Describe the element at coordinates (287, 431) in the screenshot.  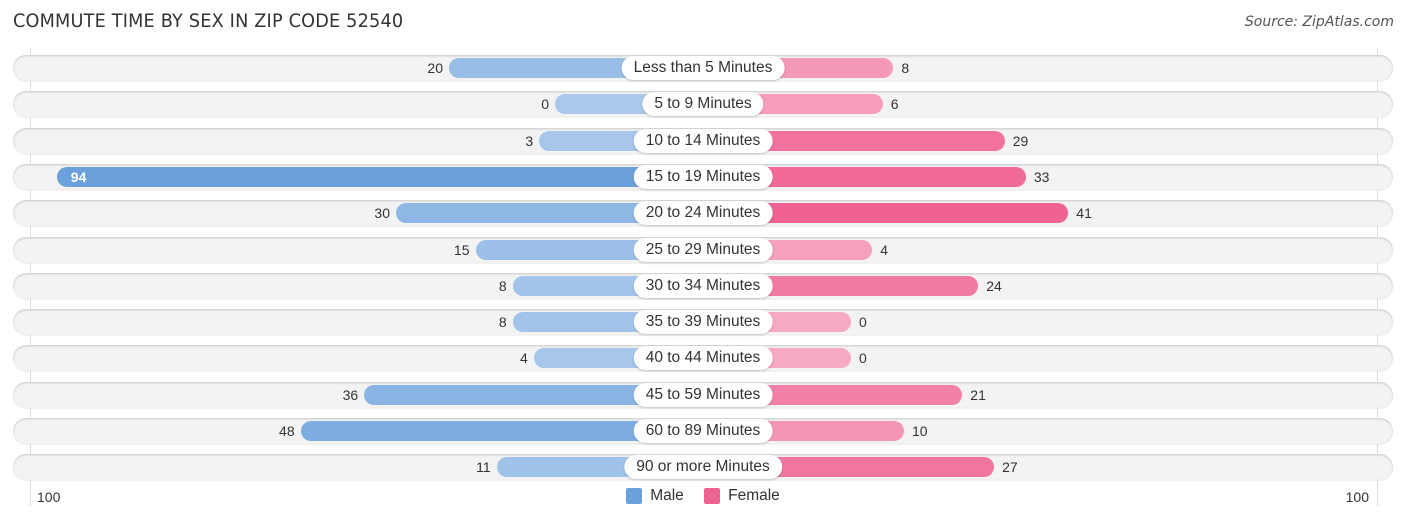
I see `value-label-male: 48` at that location.